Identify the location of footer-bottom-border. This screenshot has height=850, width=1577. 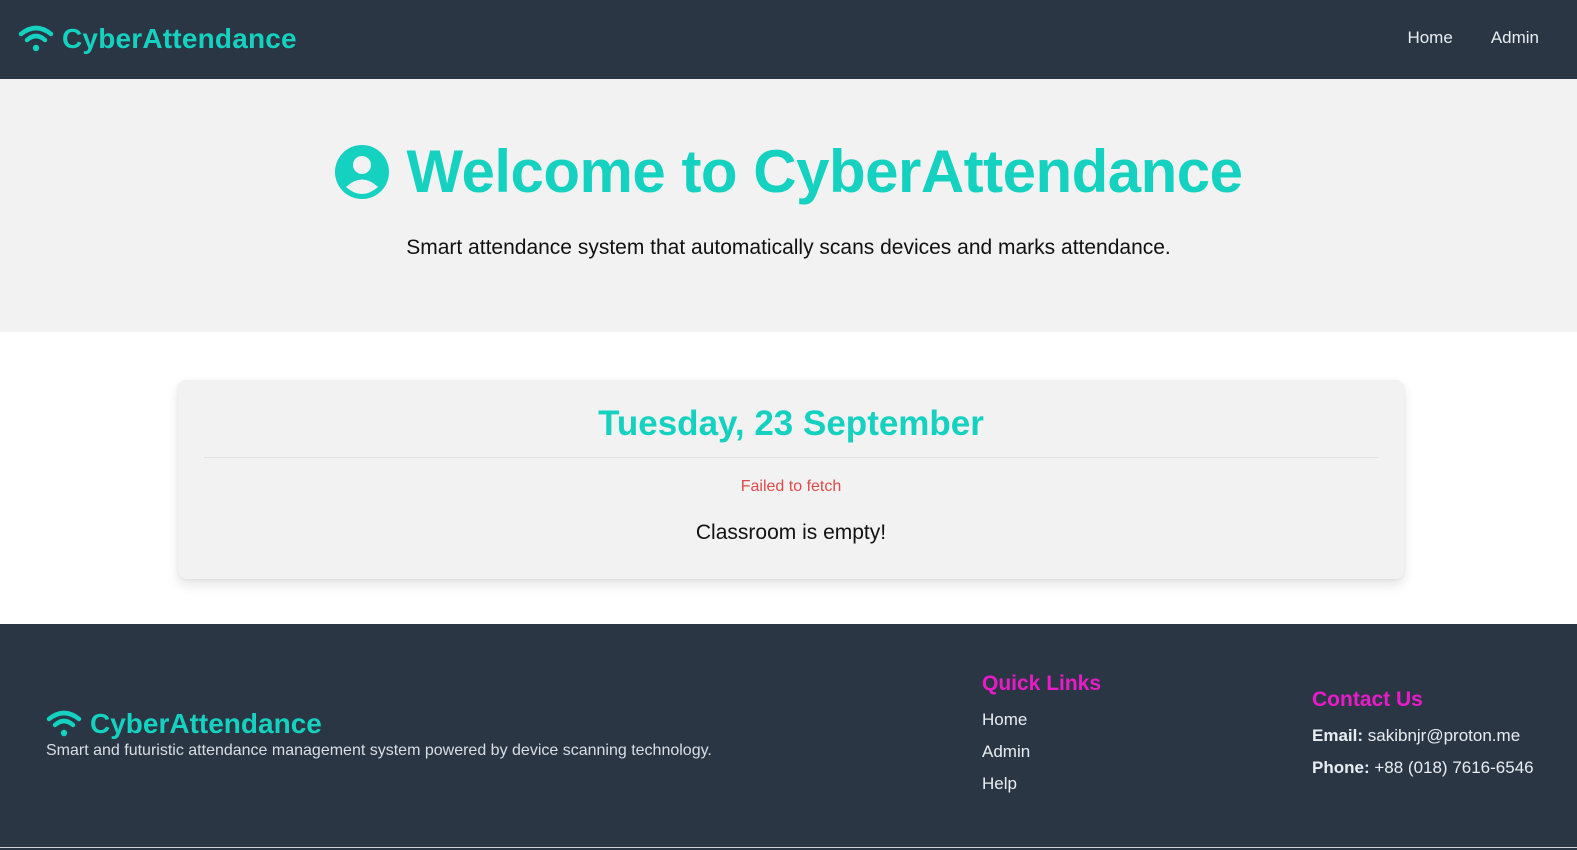
(788, 847).